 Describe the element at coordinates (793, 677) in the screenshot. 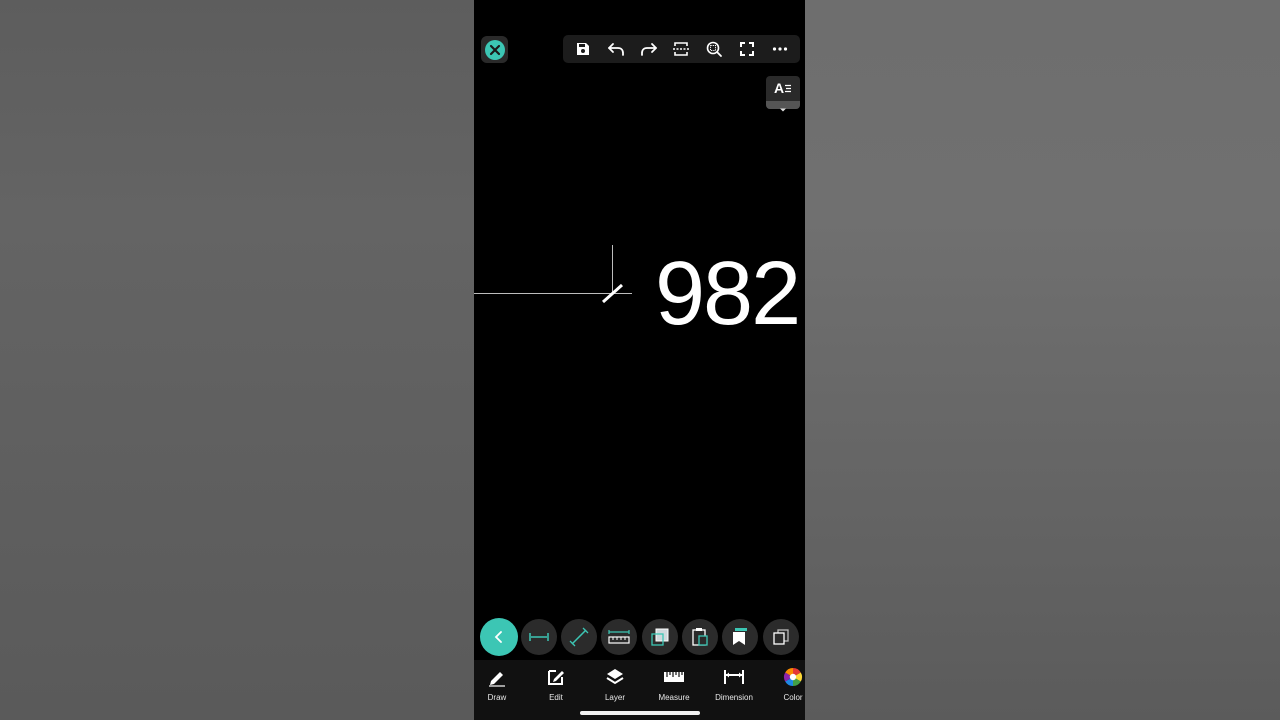

I see `color-wheel-icon` at that location.